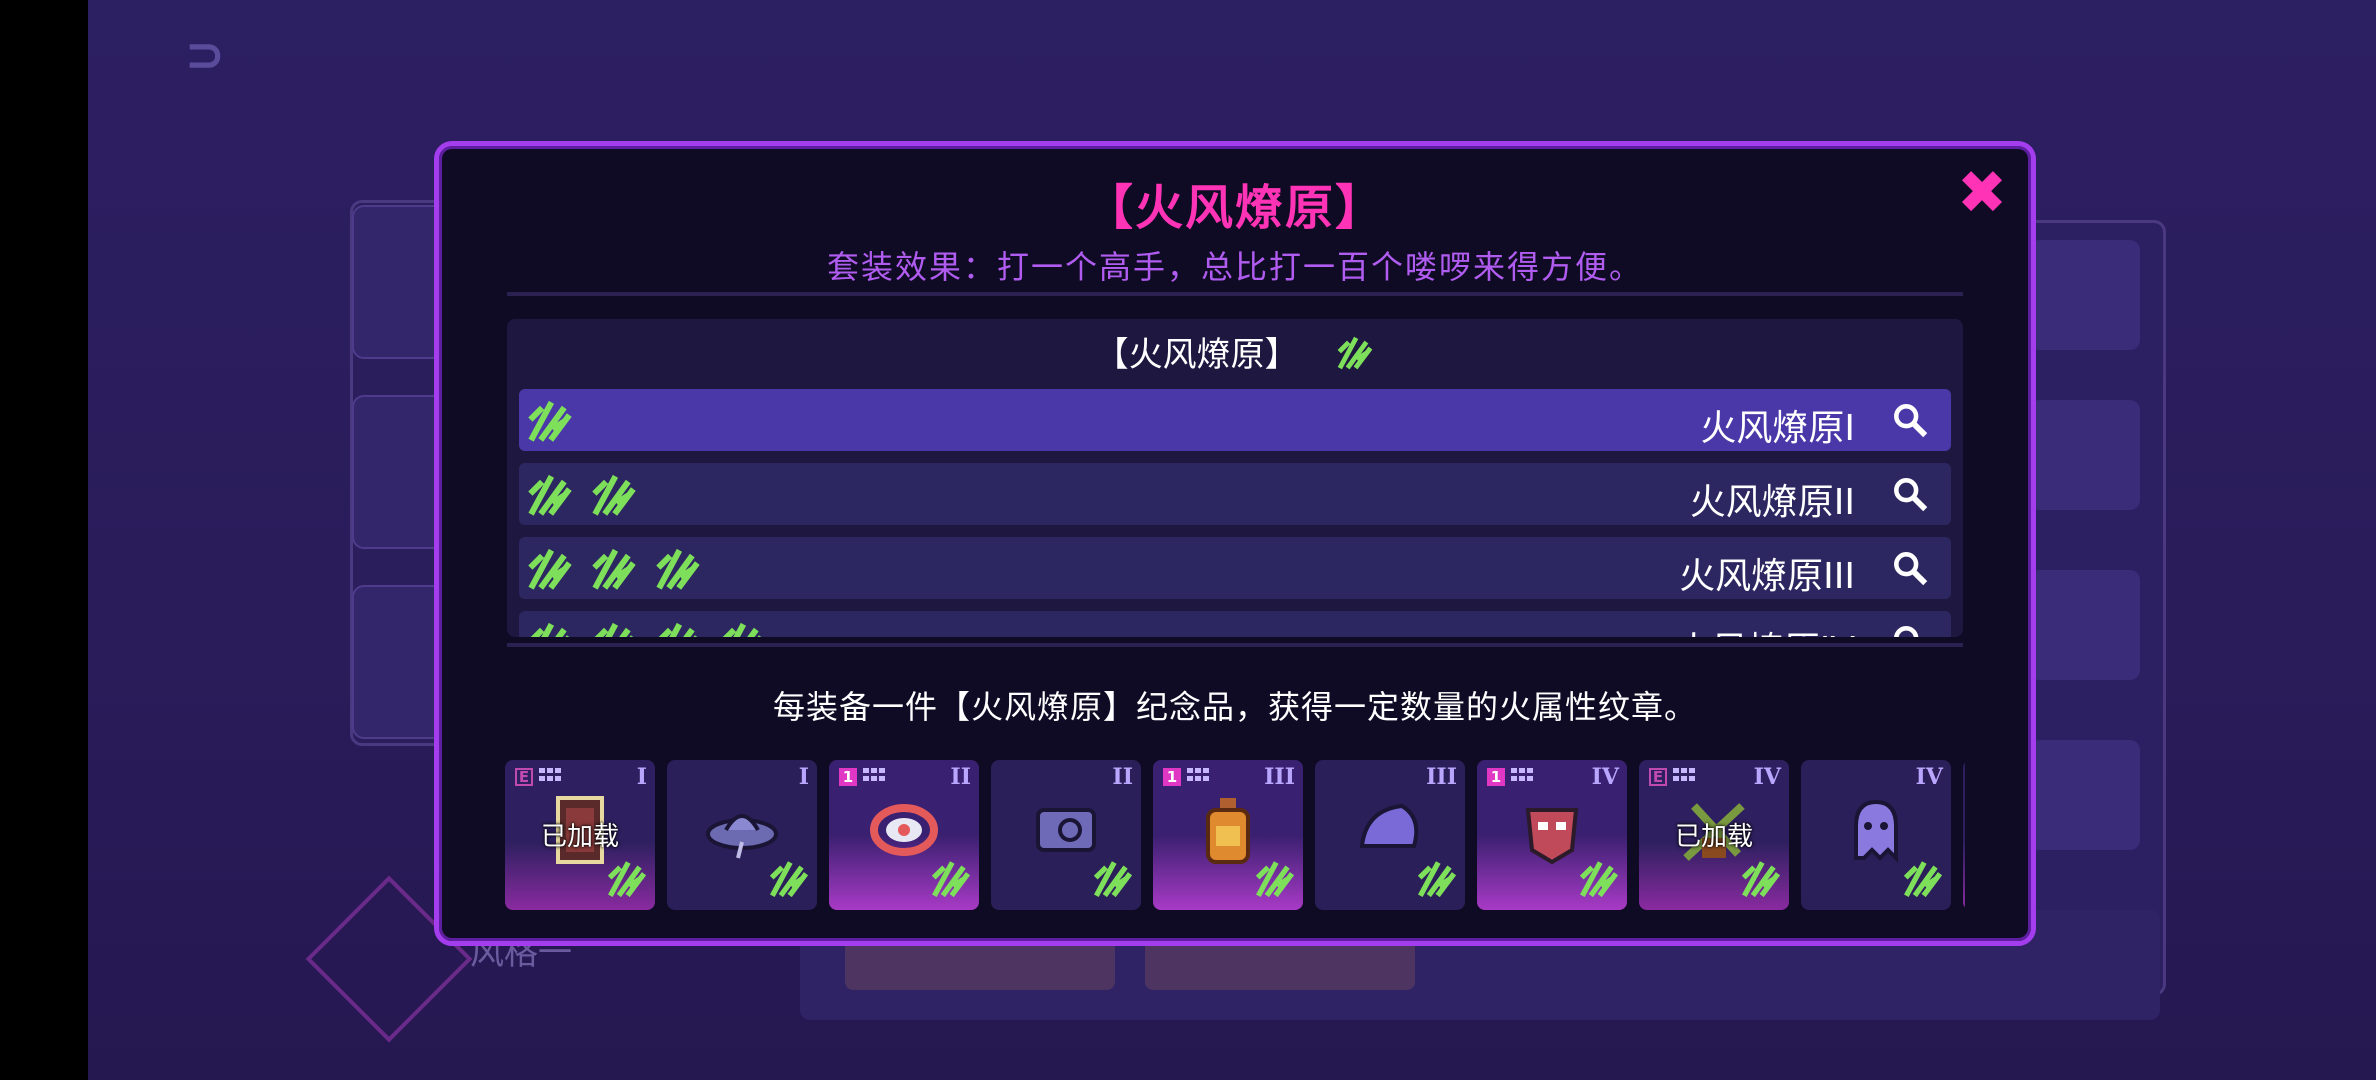 This screenshot has height=1080, width=2376. Describe the element at coordinates (1235, 624) in the screenshot. I see `tier-row: 火风燎原IV` at that location.